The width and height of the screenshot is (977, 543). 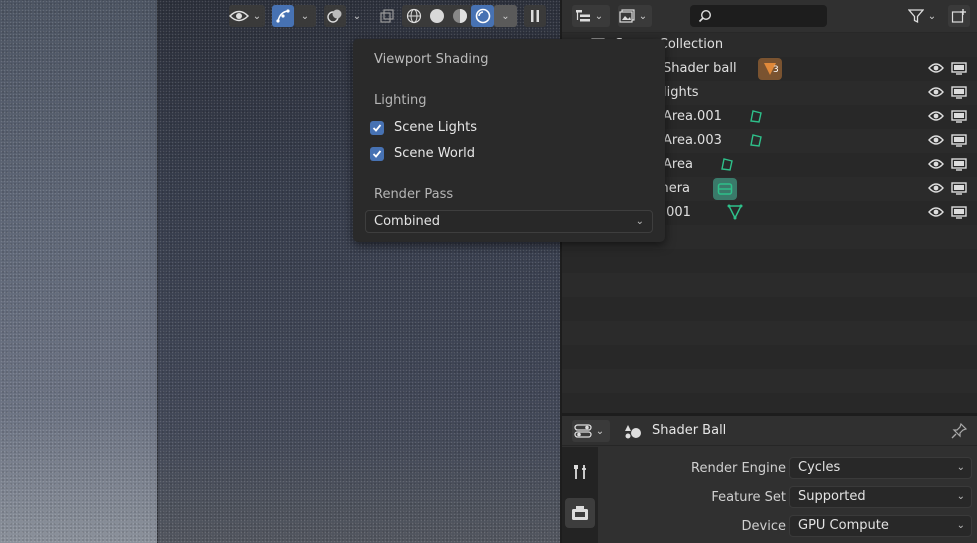 I want to click on scene-icon, so click(x=633, y=432).